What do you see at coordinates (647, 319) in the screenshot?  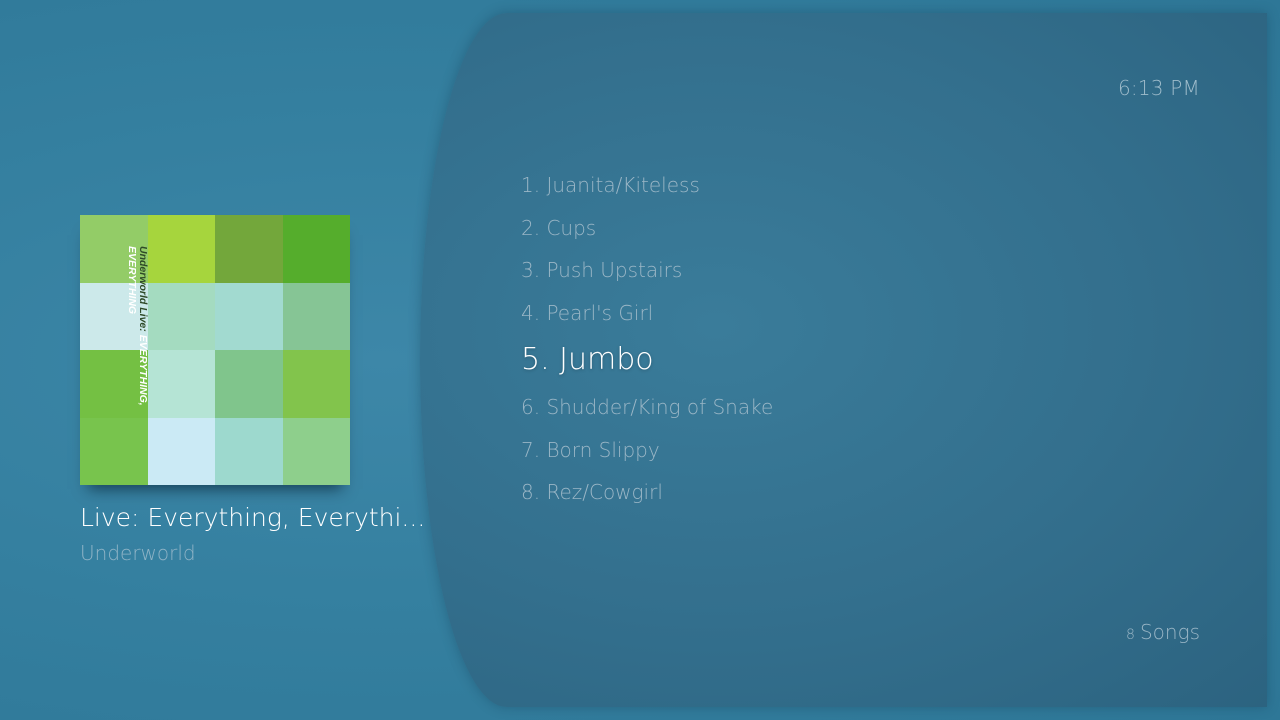 I see `track-item: 4. Pearl's Girl` at bounding box center [647, 319].